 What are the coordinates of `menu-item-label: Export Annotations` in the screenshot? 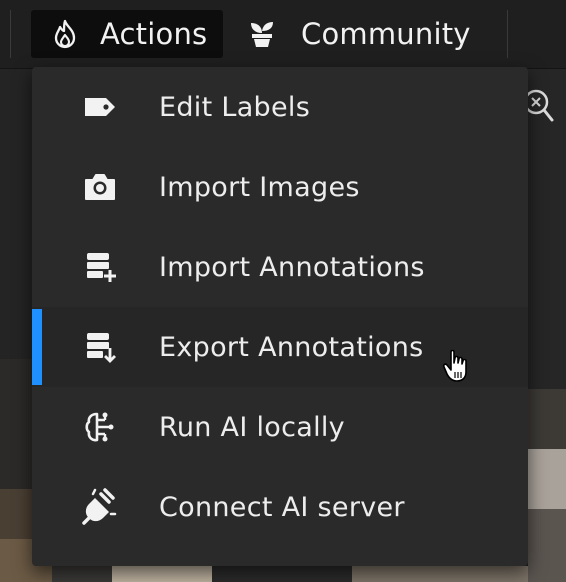 It's located at (291, 347).